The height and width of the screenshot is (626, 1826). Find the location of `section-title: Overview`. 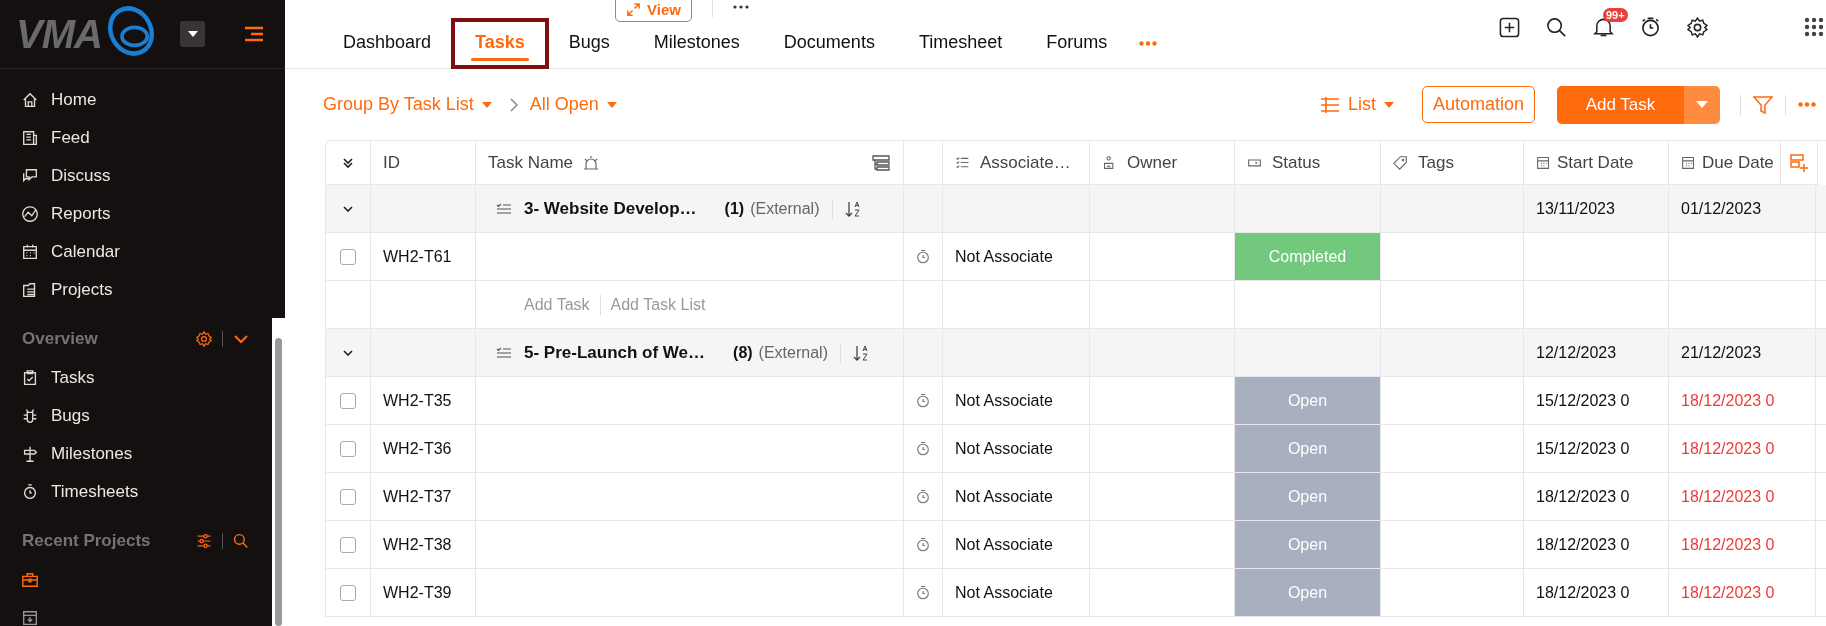

section-title: Overview is located at coordinates (60, 339).